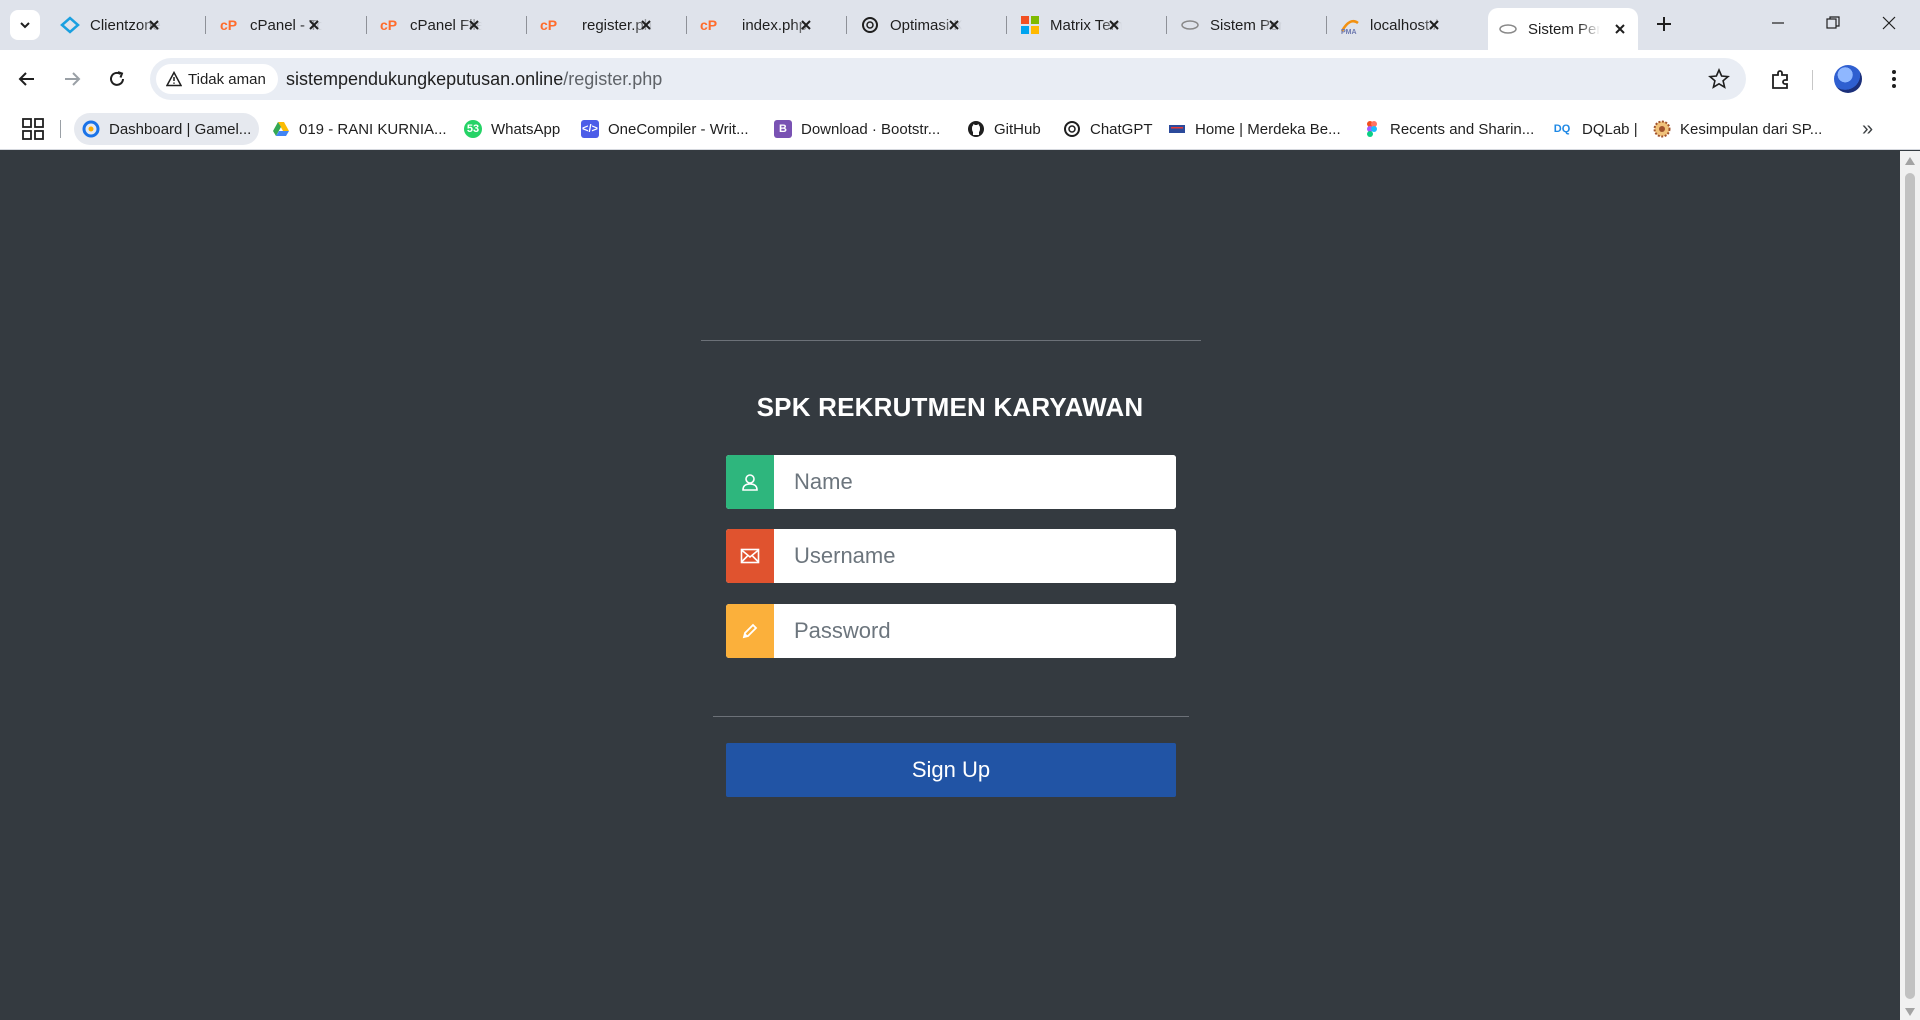 The width and height of the screenshot is (1920, 1020). I want to click on username-field, so click(951, 556).